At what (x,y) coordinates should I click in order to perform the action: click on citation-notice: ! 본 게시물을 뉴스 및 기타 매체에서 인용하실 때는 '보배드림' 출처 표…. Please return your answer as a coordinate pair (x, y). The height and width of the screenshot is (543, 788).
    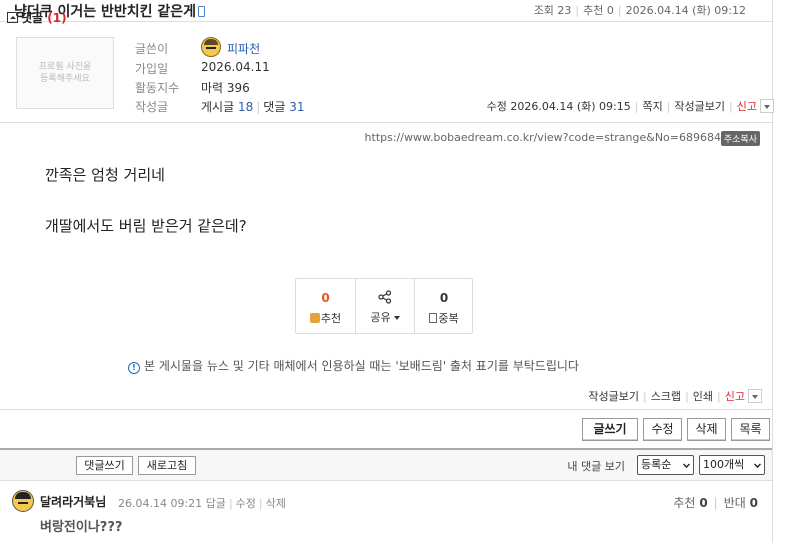
    Looking at the image, I should click on (353, 365).